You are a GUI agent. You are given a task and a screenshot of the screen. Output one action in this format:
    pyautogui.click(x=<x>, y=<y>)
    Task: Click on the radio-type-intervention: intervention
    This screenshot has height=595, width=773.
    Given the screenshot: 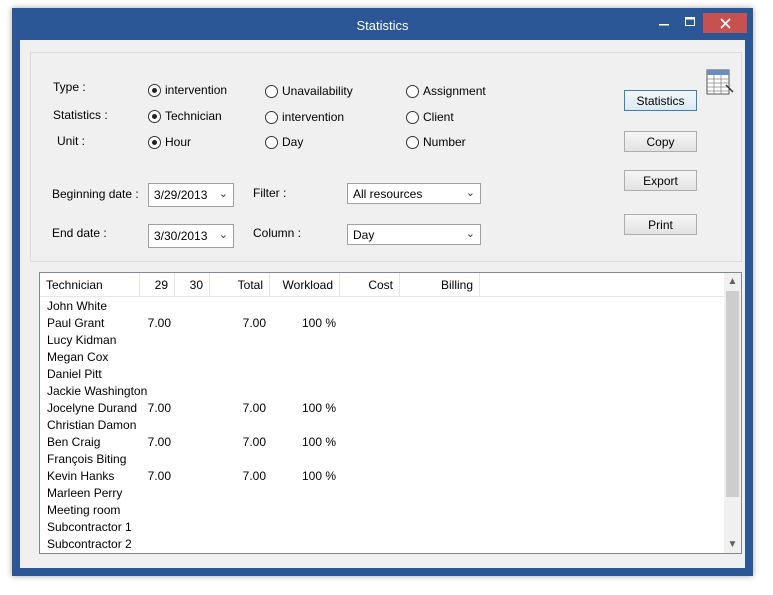 What is the action you would take?
    pyautogui.click(x=187, y=90)
    